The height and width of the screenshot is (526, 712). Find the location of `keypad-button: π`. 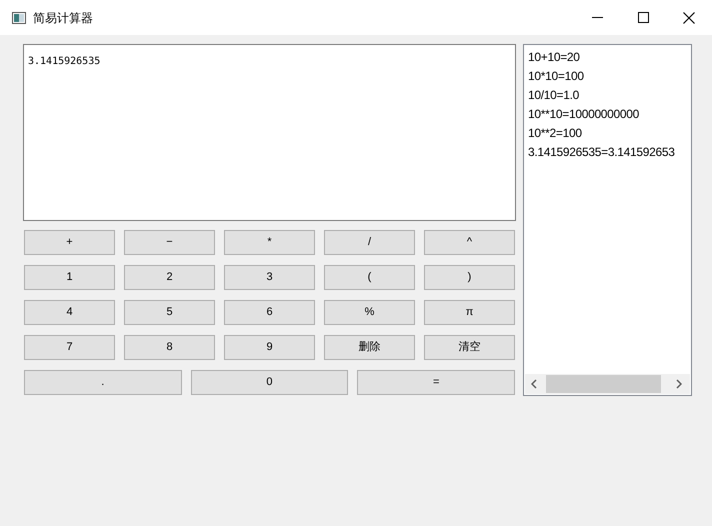

keypad-button: π is located at coordinates (469, 312).